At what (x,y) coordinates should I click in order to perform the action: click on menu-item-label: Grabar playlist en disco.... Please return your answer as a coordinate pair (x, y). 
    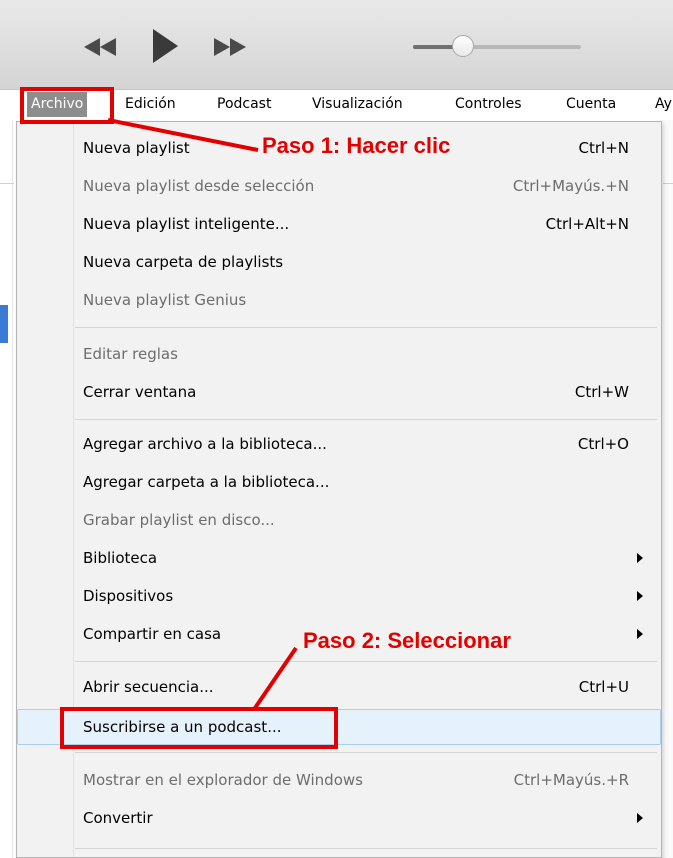
    Looking at the image, I should click on (179, 520).